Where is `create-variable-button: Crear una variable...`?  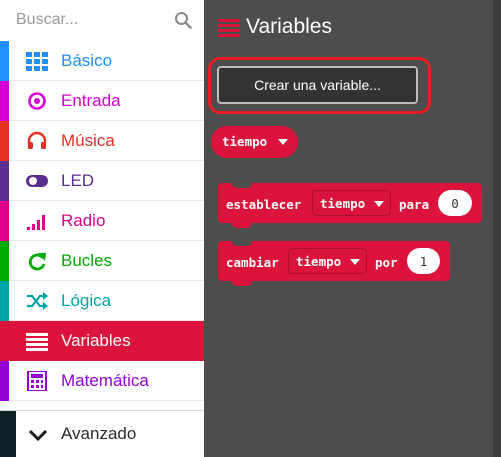
create-variable-button: Crear una variable... is located at coordinates (317, 85).